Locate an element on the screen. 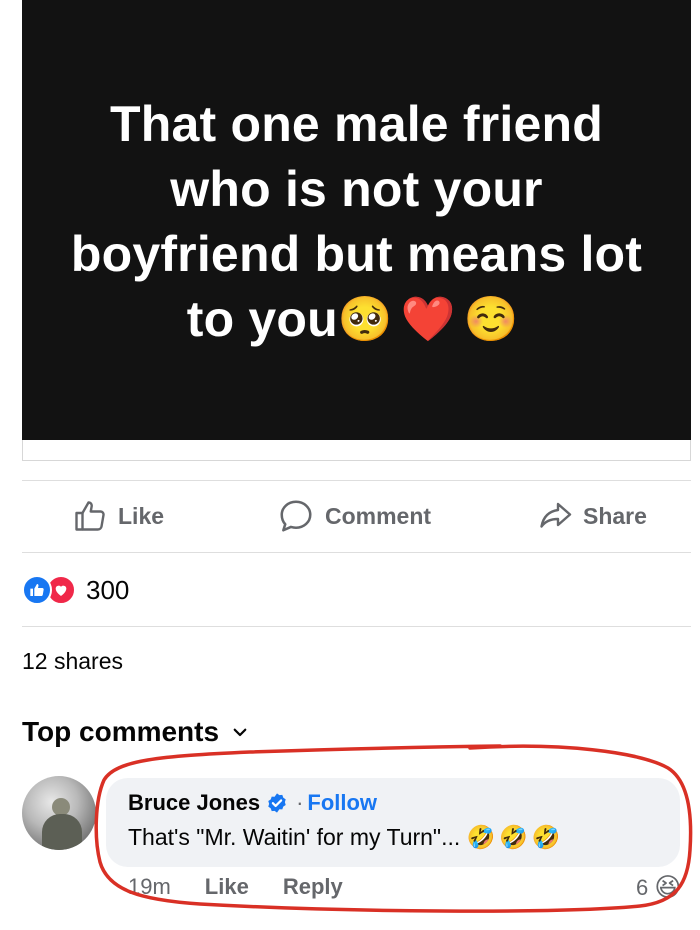 The width and height of the screenshot is (700, 930). avatar-body is located at coordinates (62, 832).